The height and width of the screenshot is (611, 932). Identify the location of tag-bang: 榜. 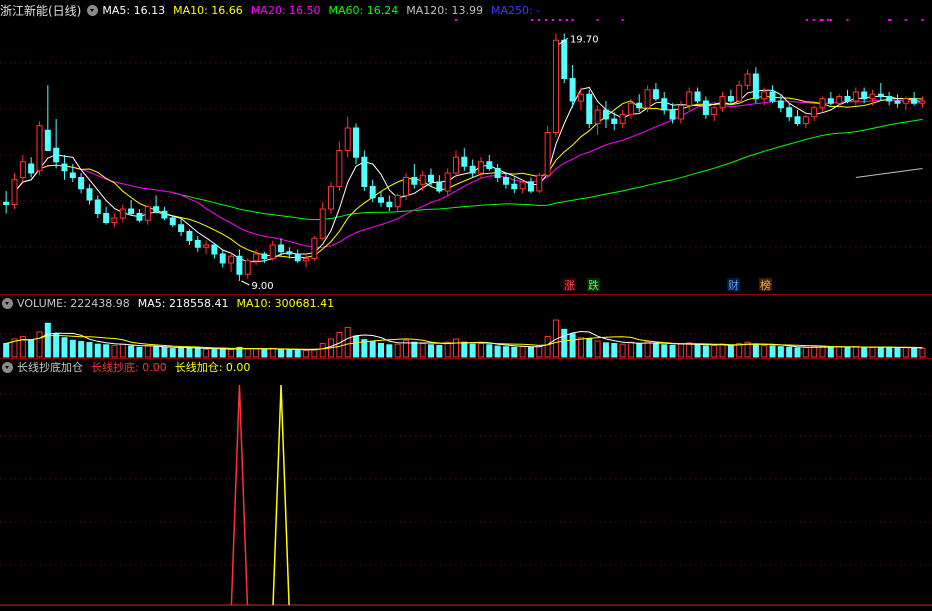
(765, 285).